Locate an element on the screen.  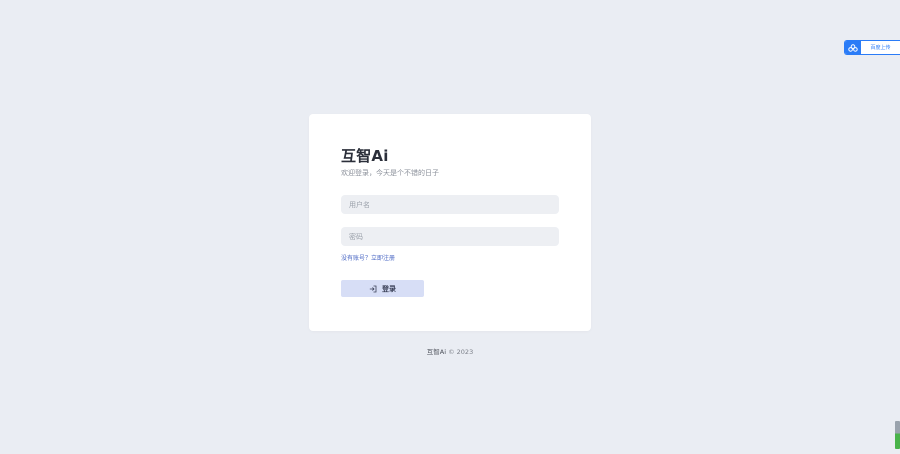
scroll-indicator is located at coordinates (897, 435).